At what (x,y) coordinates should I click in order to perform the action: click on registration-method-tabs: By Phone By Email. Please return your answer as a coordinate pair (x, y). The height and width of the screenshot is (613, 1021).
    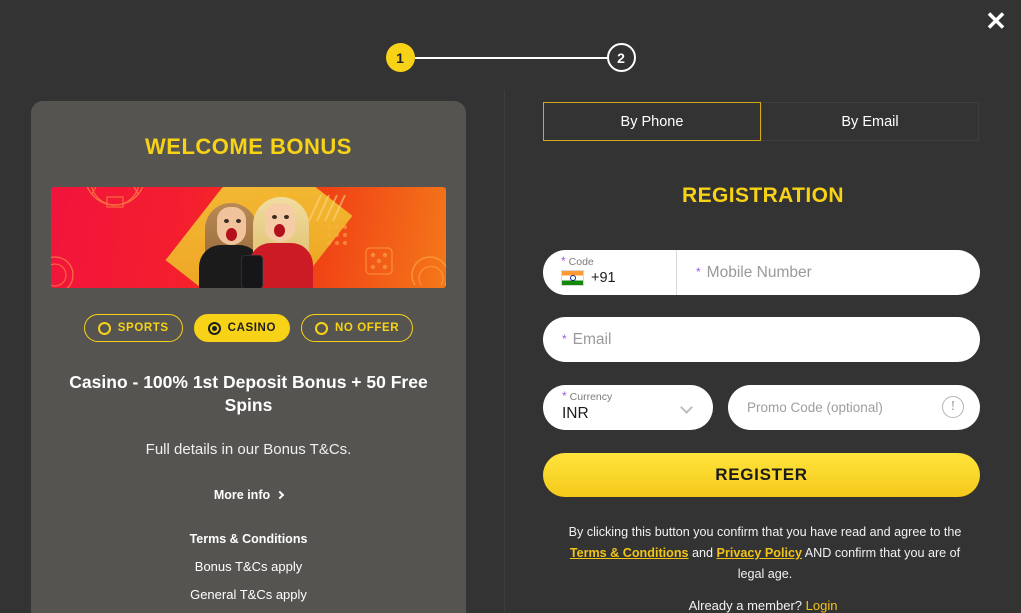
    Looking at the image, I should click on (761, 121).